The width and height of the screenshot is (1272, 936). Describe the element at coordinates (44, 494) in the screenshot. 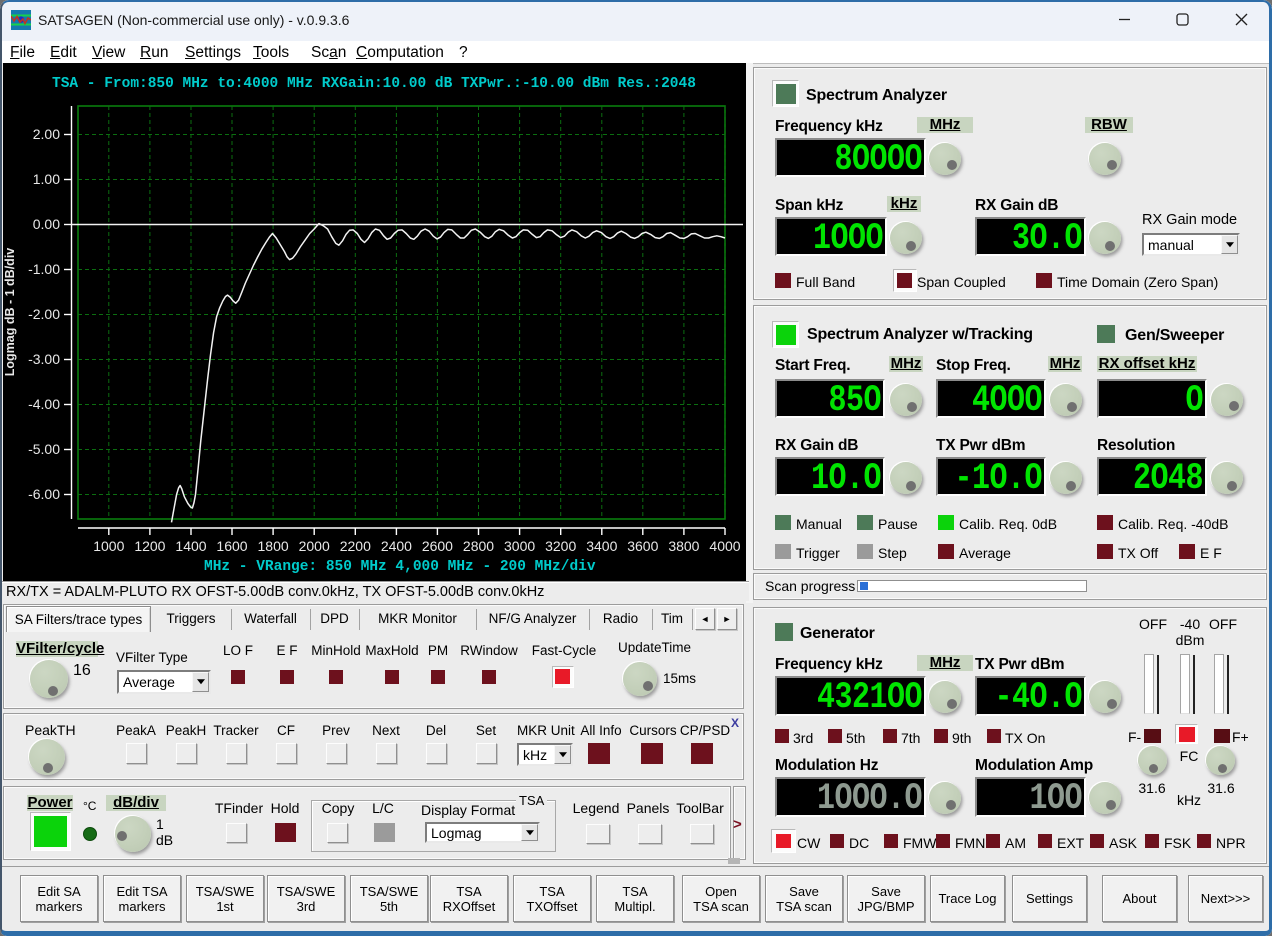

I see `svg-text: -6.00` at that location.